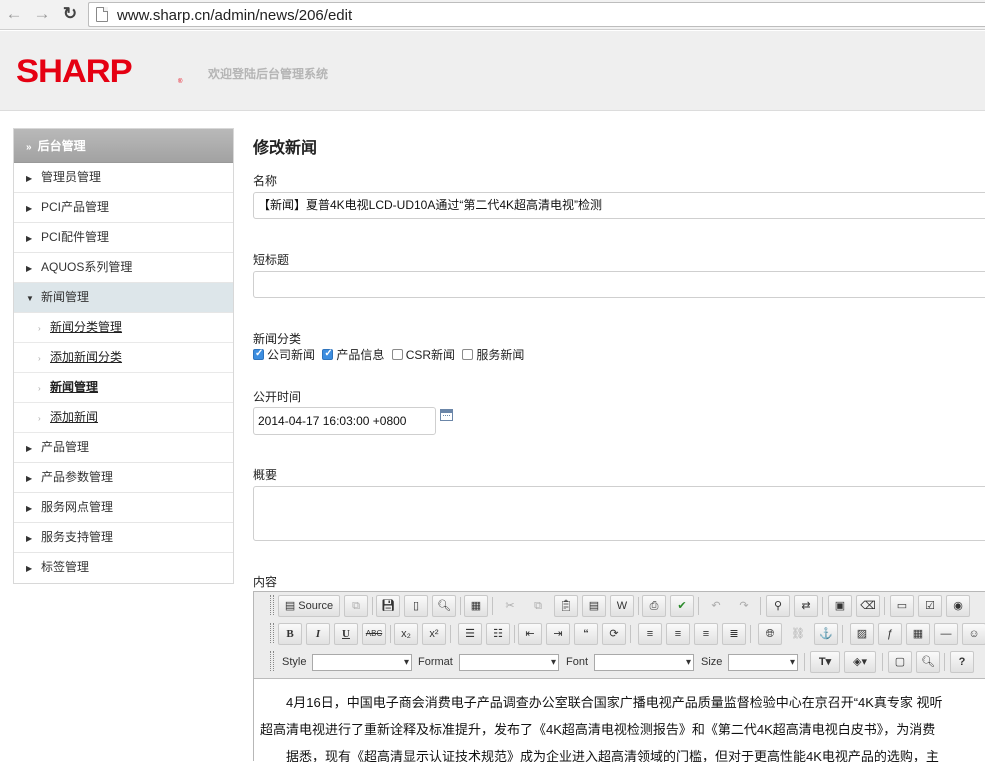 This screenshot has width=985, height=762. Describe the element at coordinates (86, 357) in the screenshot. I see `sidebar-subitem-label: 添加新闻分类` at that location.